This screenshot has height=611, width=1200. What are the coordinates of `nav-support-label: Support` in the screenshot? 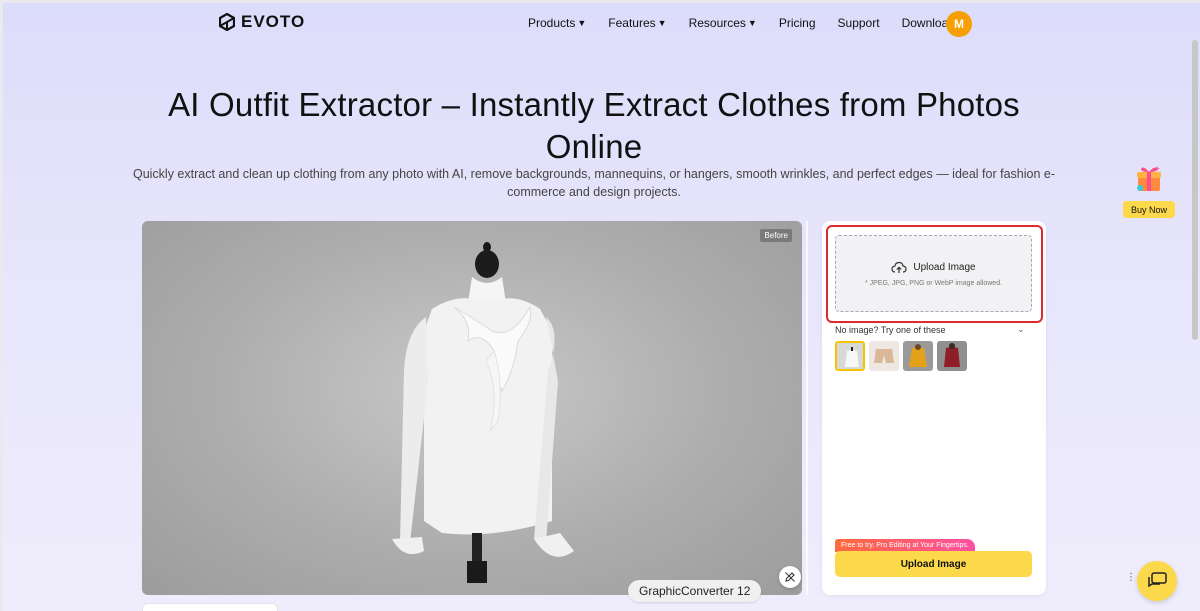 It's located at (858, 23).